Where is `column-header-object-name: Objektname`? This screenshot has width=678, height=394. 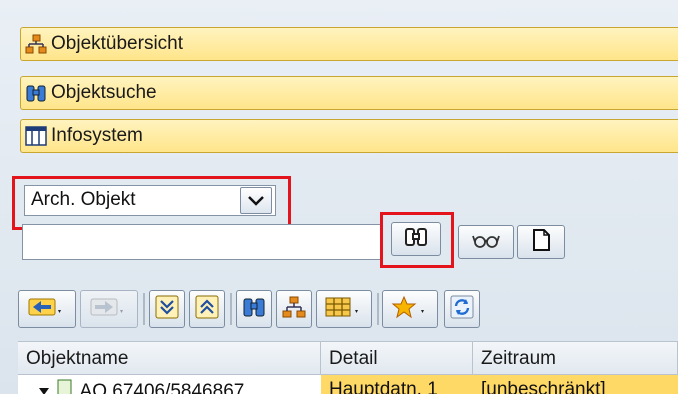 column-header-object-name: Objektname is located at coordinates (169, 359).